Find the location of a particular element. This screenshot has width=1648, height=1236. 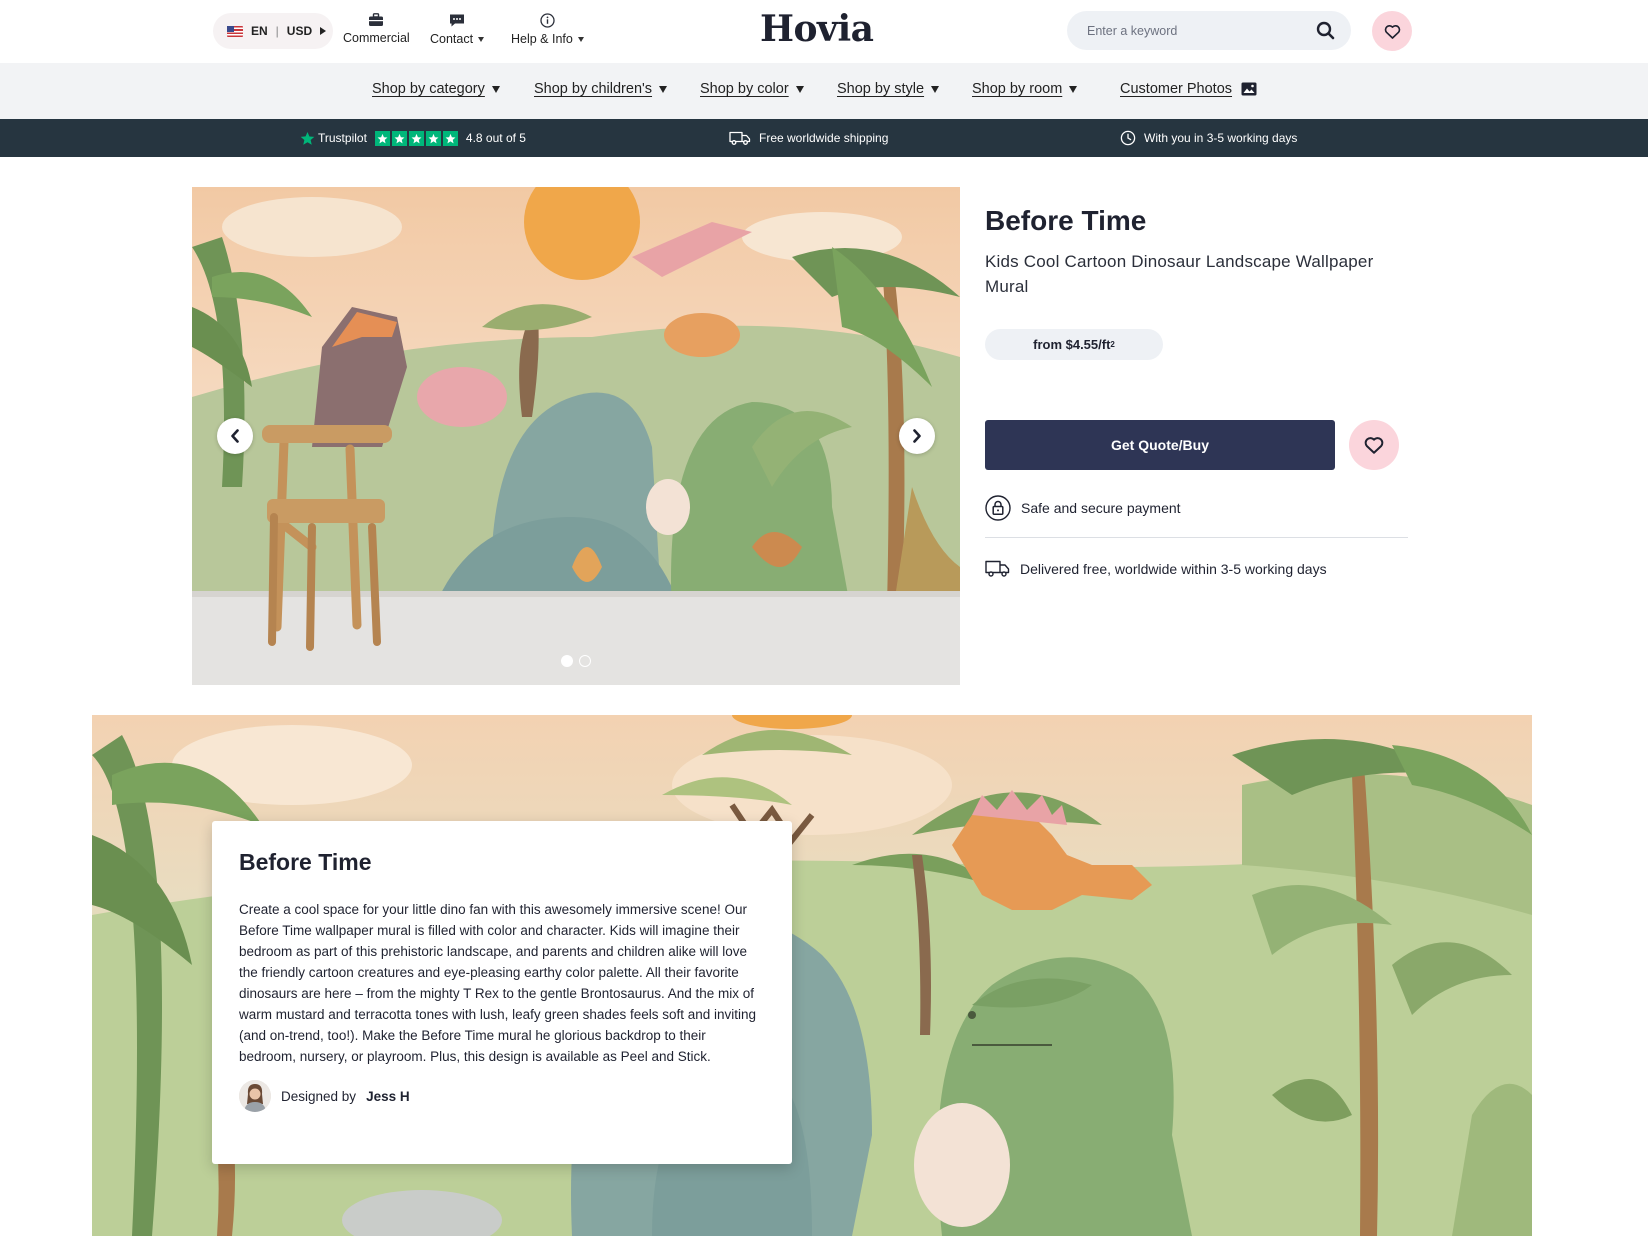

trustpilot-label: Trustpilot is located at coordinates (342, 138).